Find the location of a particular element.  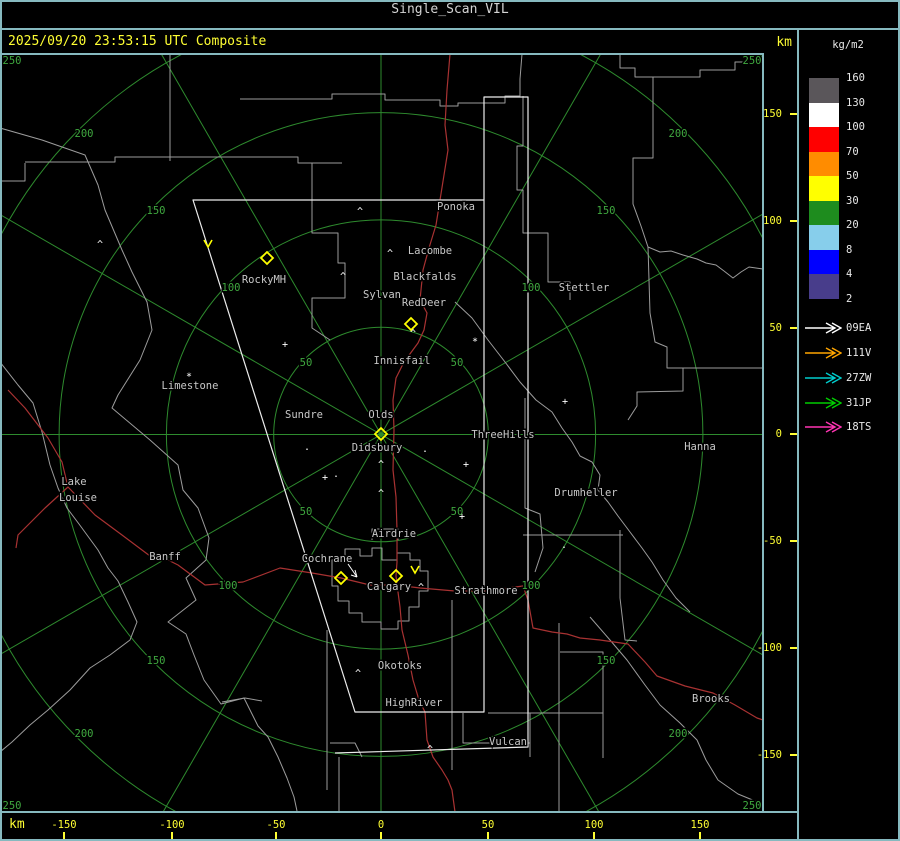

point-marker: * is located at coordinates (475, 342).